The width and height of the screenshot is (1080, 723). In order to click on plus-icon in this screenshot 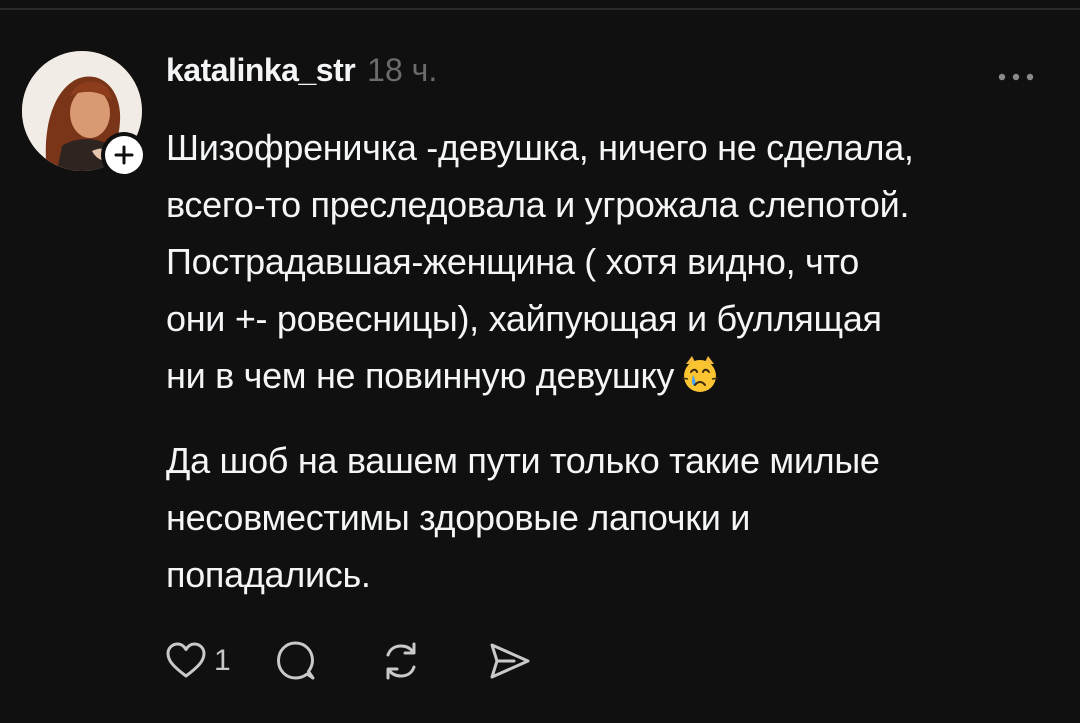, I will do `click(124, 155)`.